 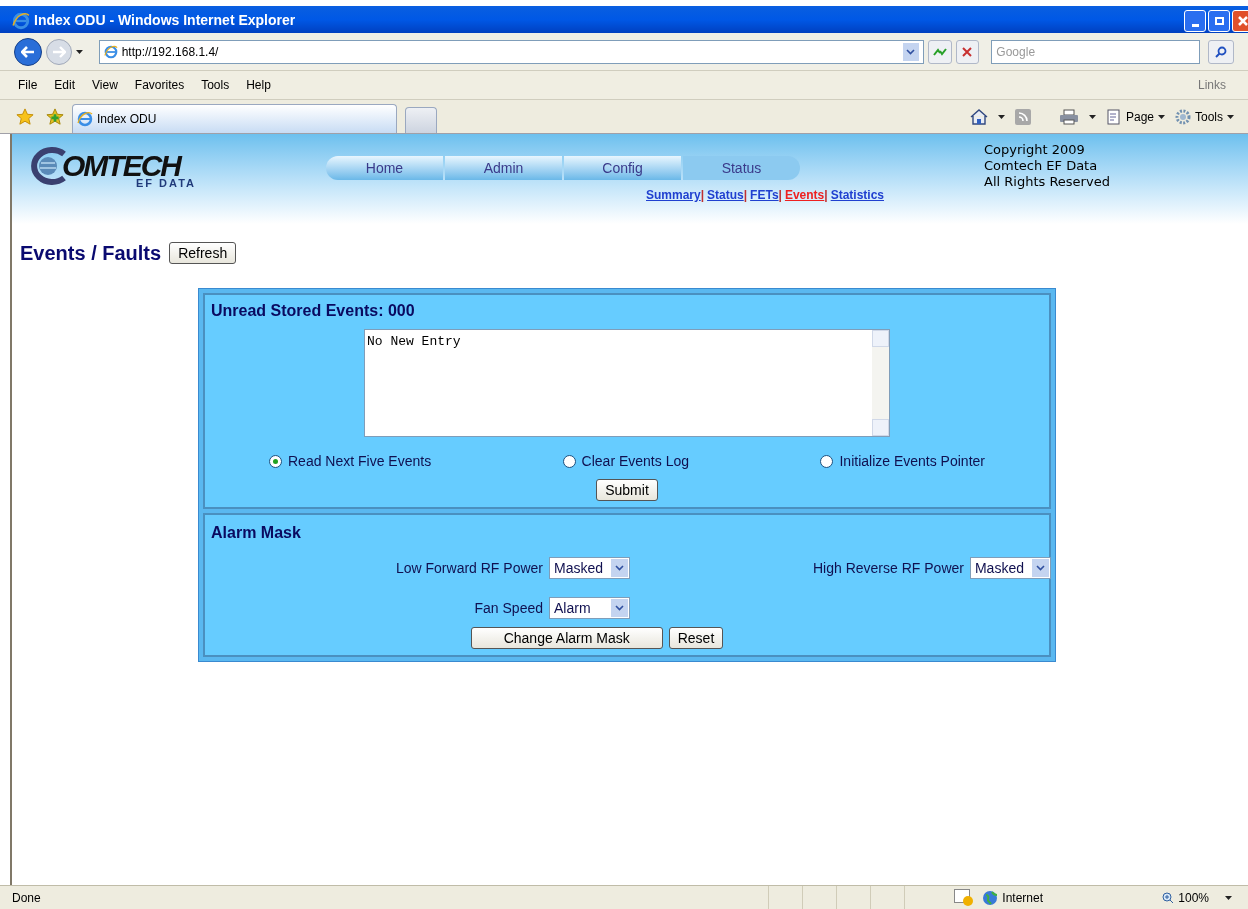 I want to click on zoom-level: 100%, so click(x=1197, y=897).